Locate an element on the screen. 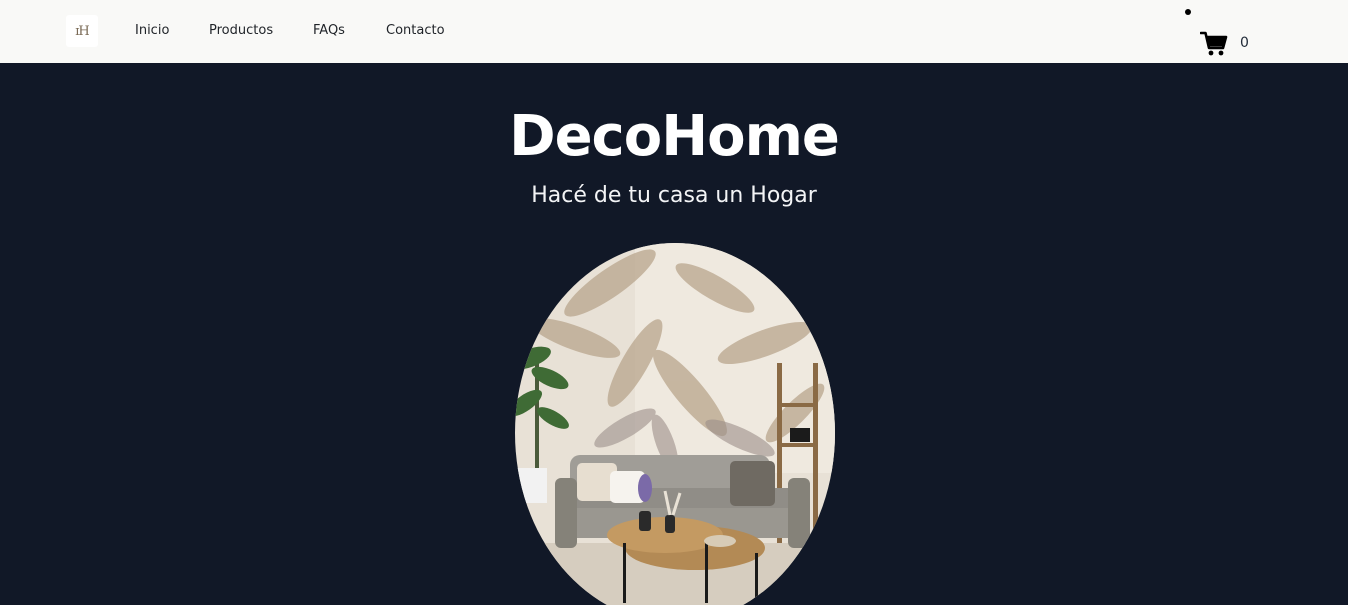 This screenshot has height=605, width=1348. list-bullet-dot is located at coordinates (1188, 12).